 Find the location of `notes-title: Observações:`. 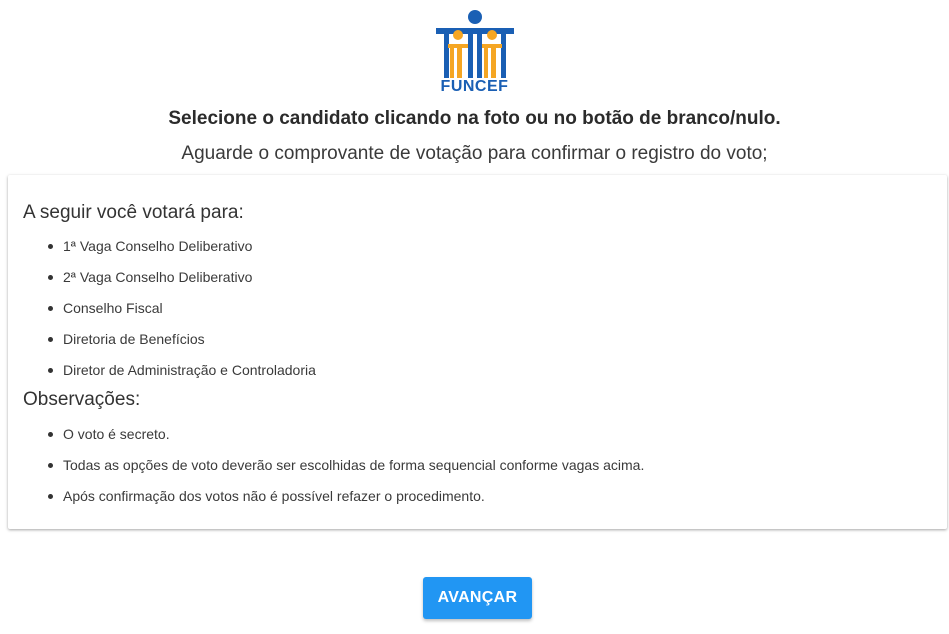

notes-title: Observações: is located at coordinates (82, 399).